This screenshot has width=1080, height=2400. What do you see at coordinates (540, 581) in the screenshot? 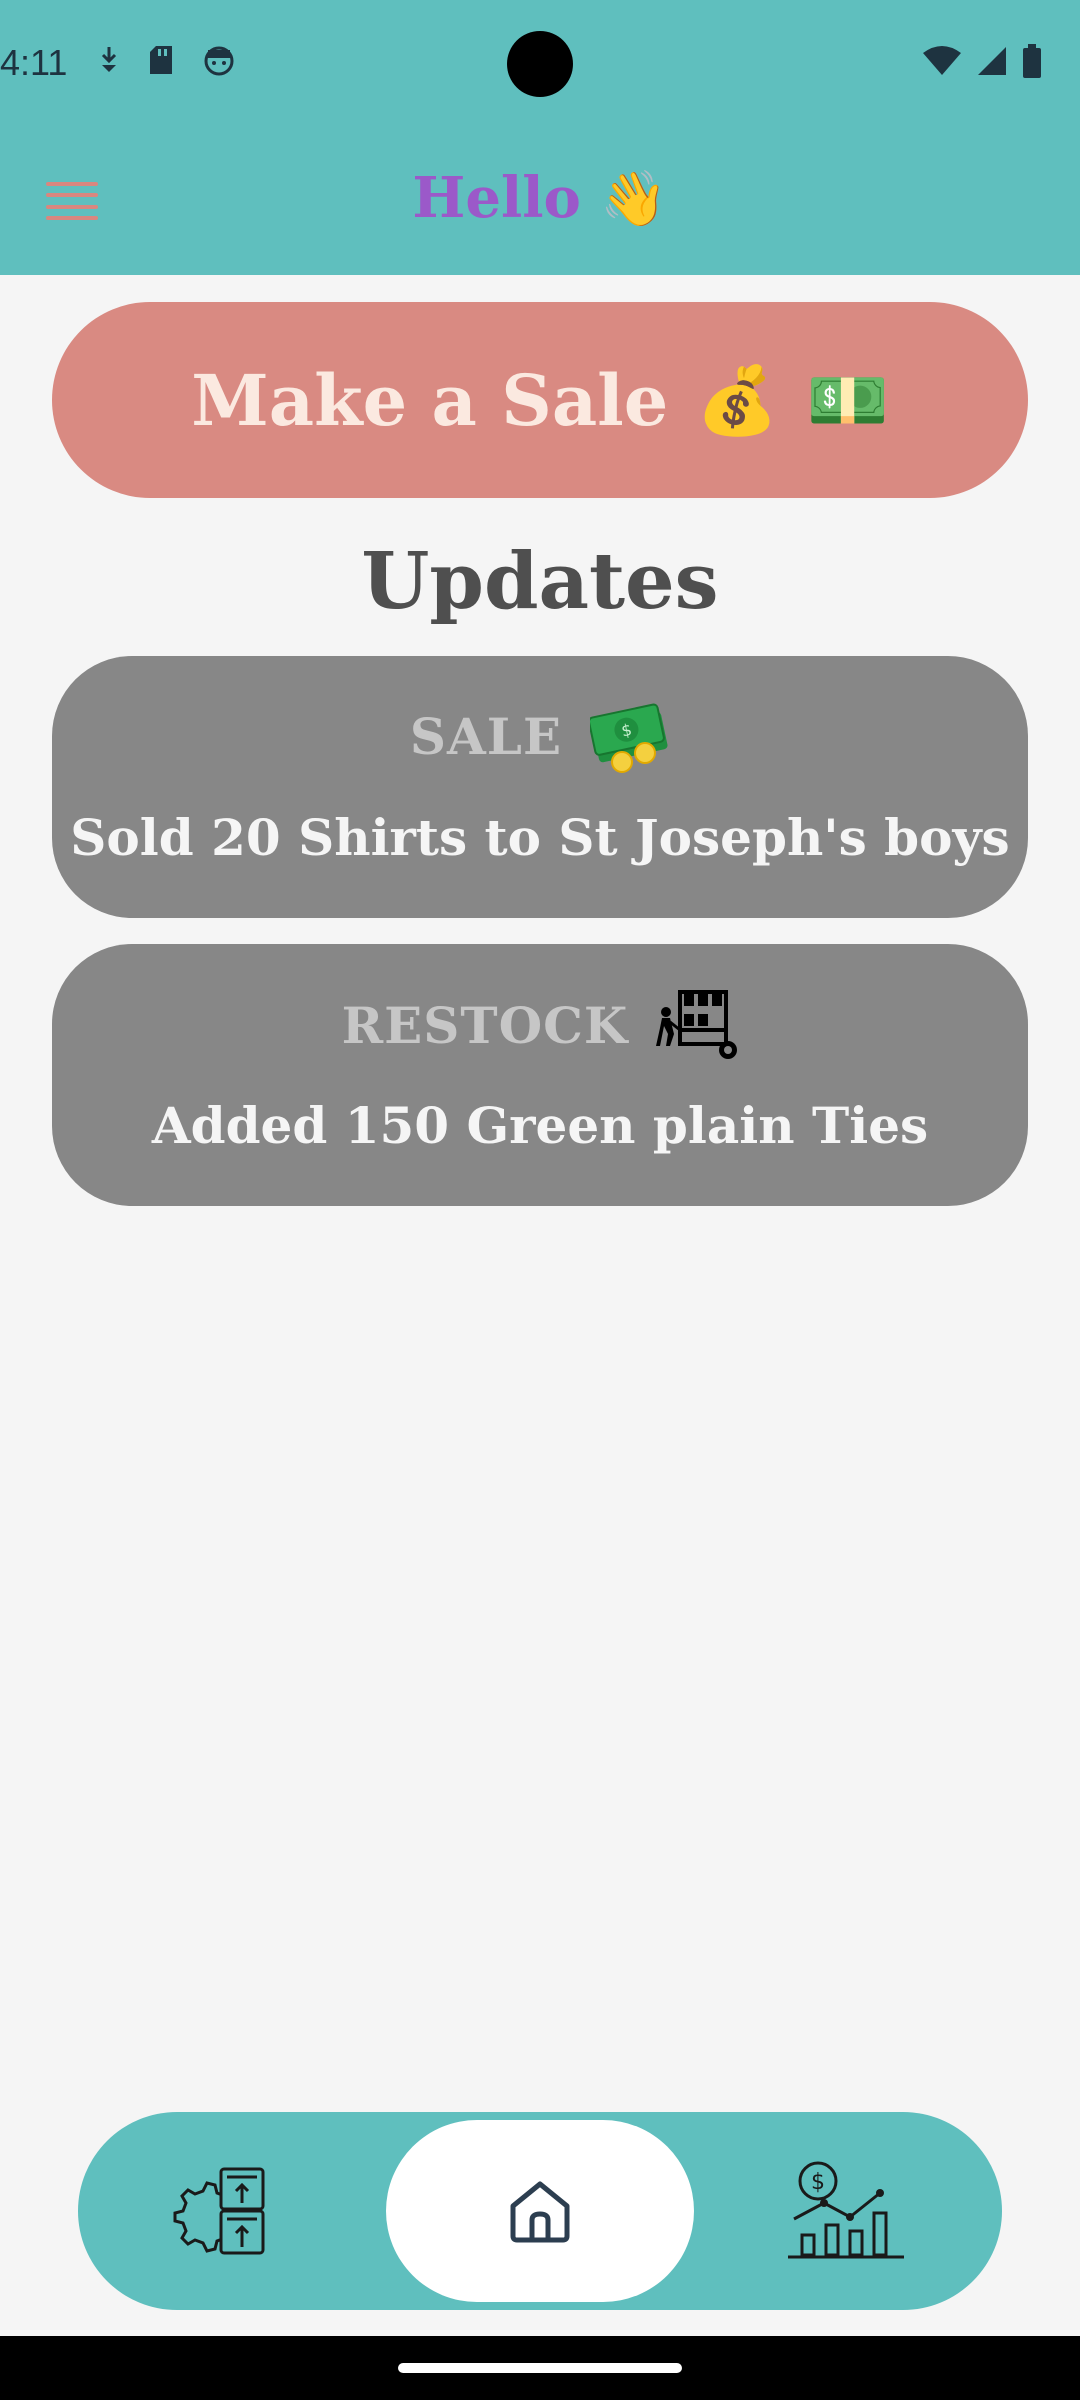
I see `updates-heading: Updates` at bounding box center [540, 581].